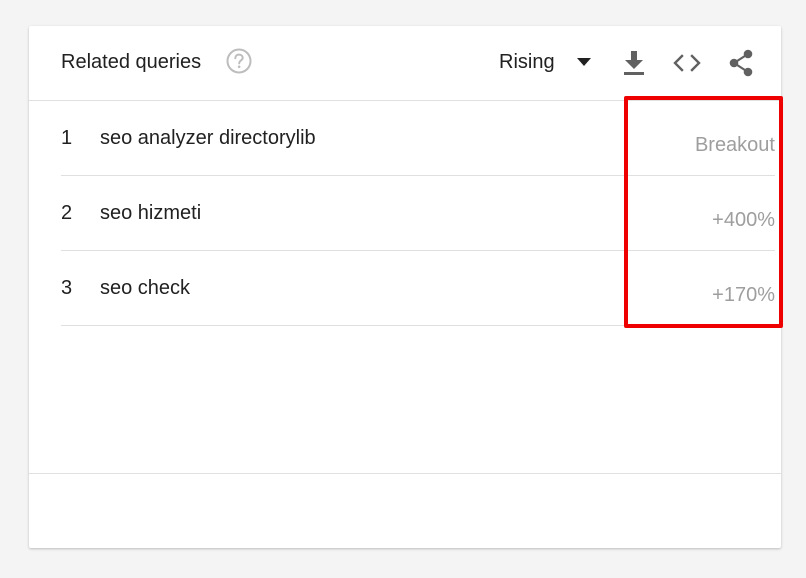 The height and width of the screenshot is (578, 806). I want to click on help-circle-icon, so click(239, 61).